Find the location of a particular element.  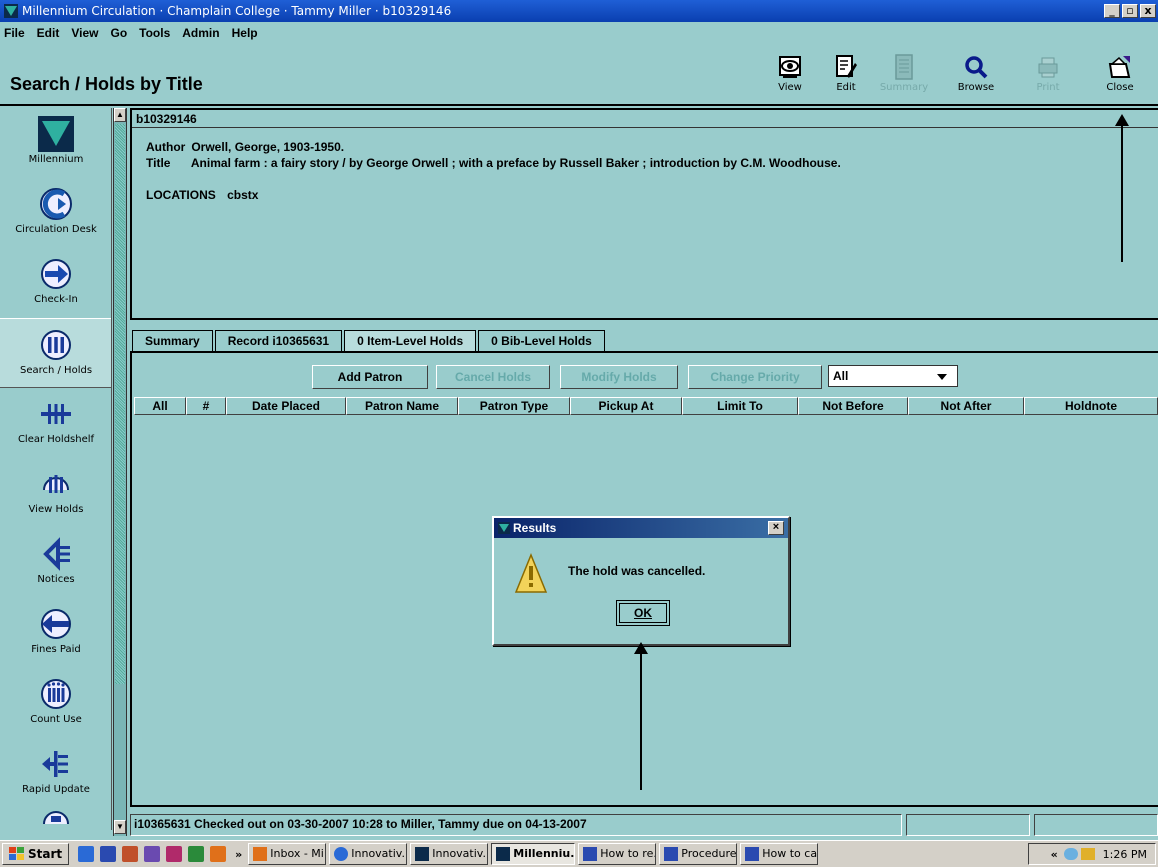

nav-item-millennium: Millennium is located at coordinates (55, 143).